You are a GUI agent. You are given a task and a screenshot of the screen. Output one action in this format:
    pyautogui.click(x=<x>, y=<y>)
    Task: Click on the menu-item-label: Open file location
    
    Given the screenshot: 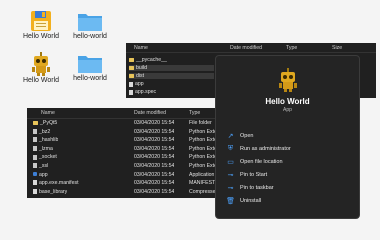 What is the action you would take?
    pyautogui.click(x=261, y=162)
    